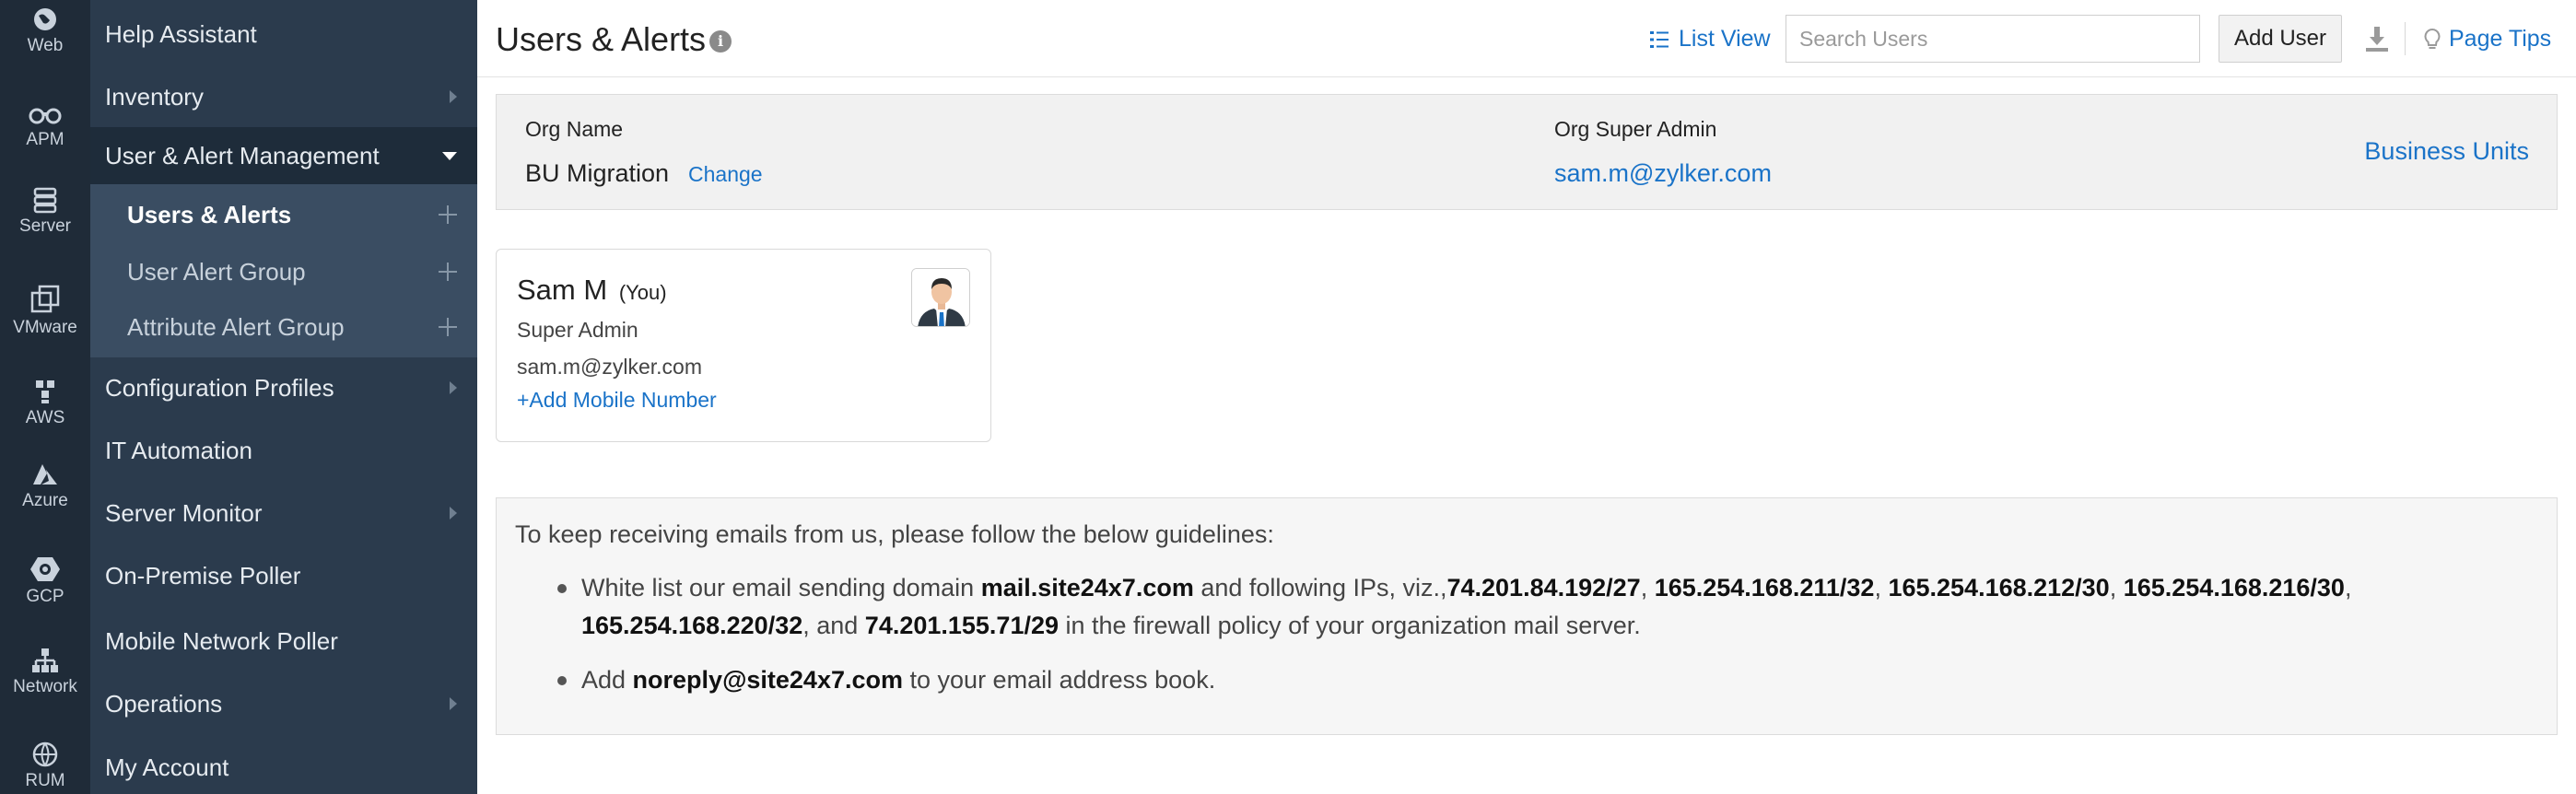  Describe the element at coordinates (45, 660) in the screenshot. I see `network-icon` at that location.